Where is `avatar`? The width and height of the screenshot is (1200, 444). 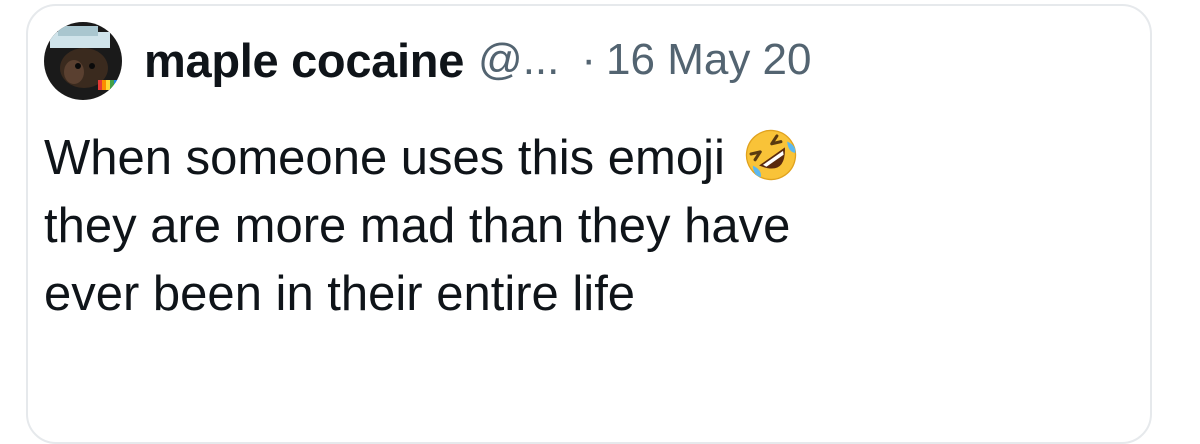 avatar is located at coordinates (83, 61).